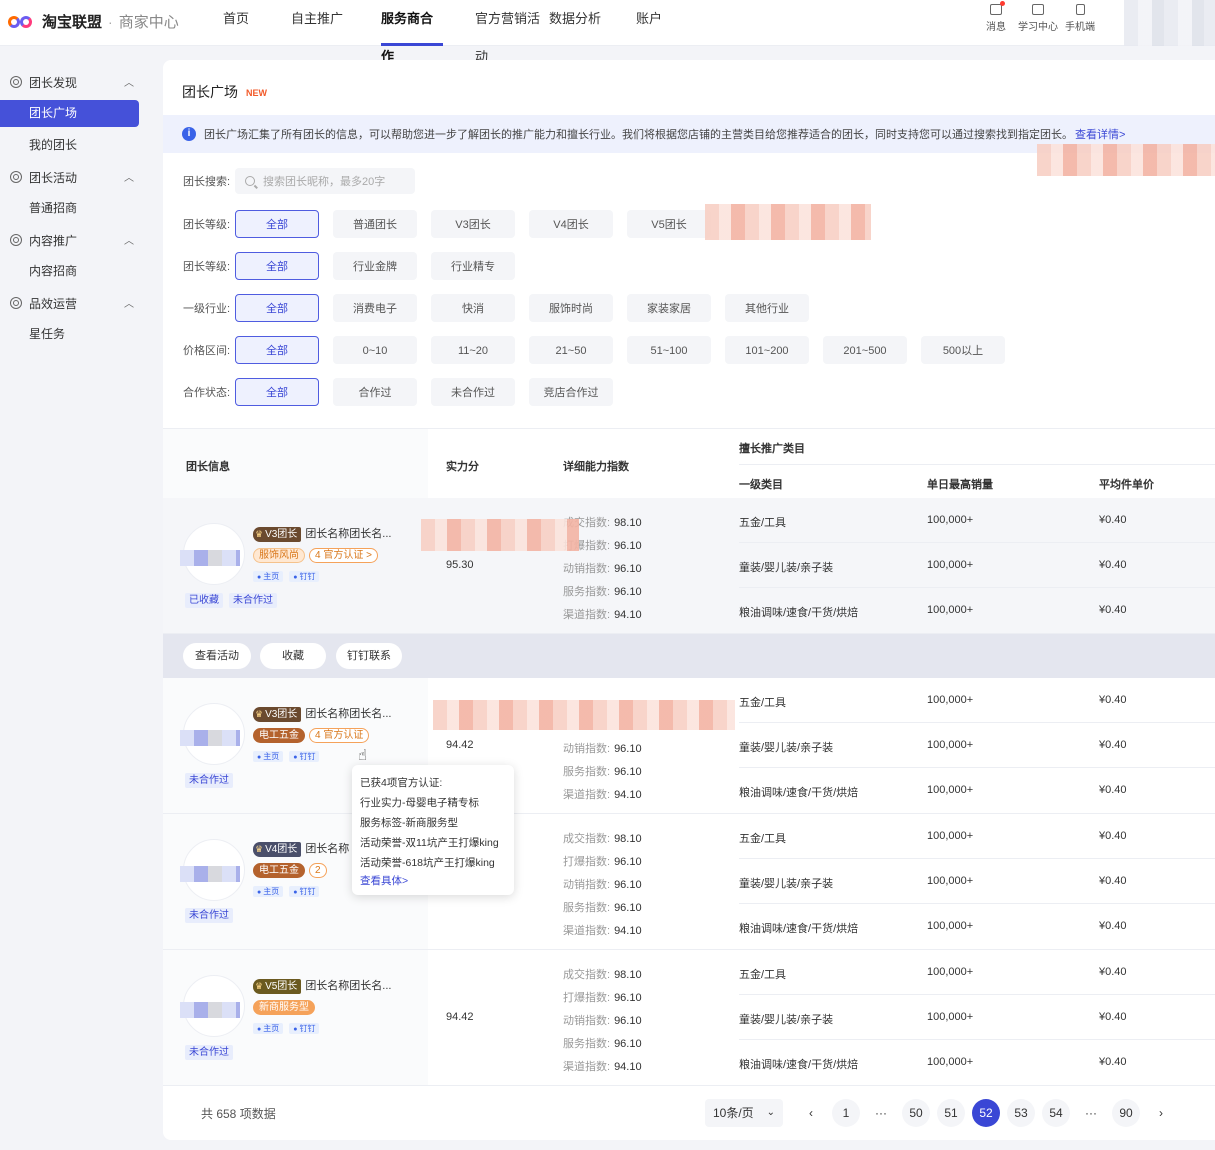  Describe the element at coordinates (343, 555) in the screenshot. I see `certification-tag: 4 官方认证 >` at that location.